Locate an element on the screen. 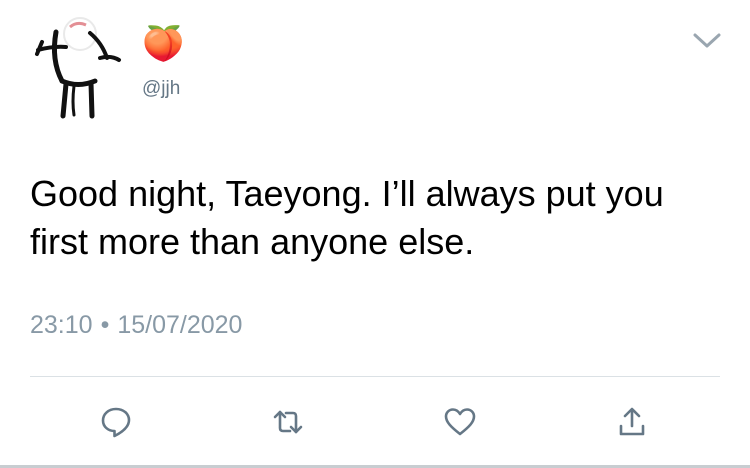 Image resolution: width=750 pixels, height=468 pixels. reply-button is located at coordinates (116, 422).